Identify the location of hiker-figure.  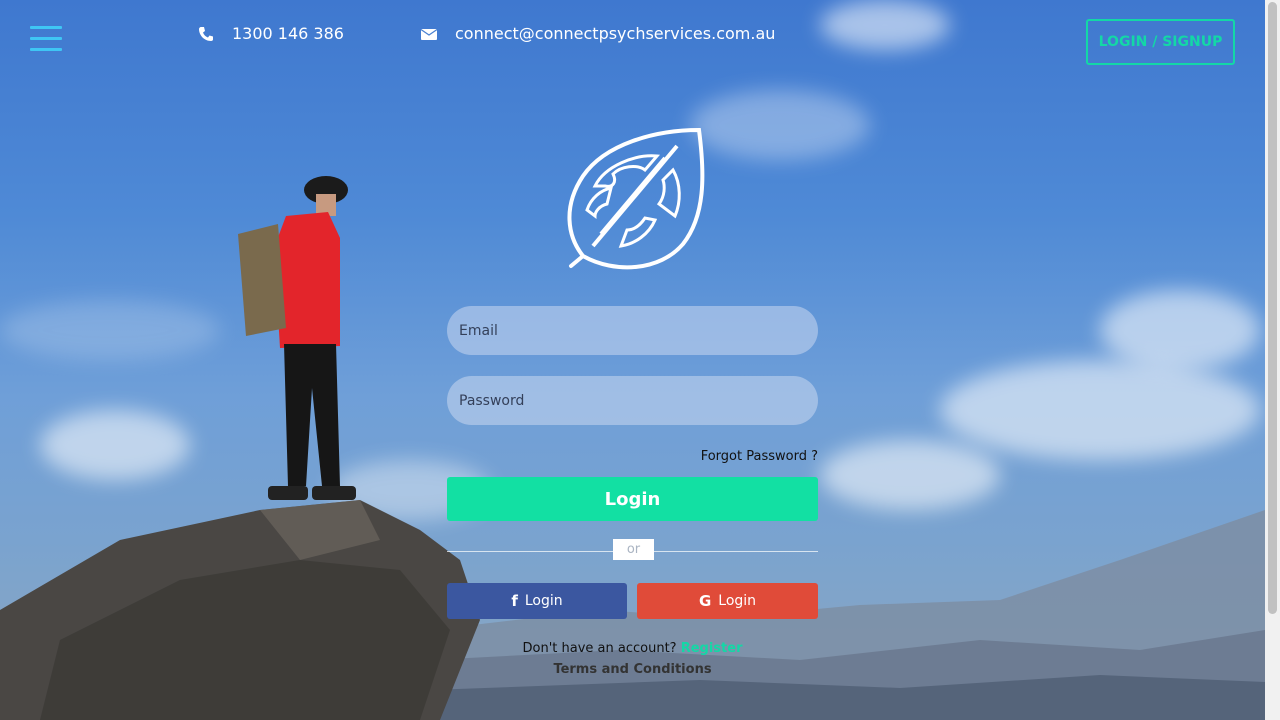
(297, 338).